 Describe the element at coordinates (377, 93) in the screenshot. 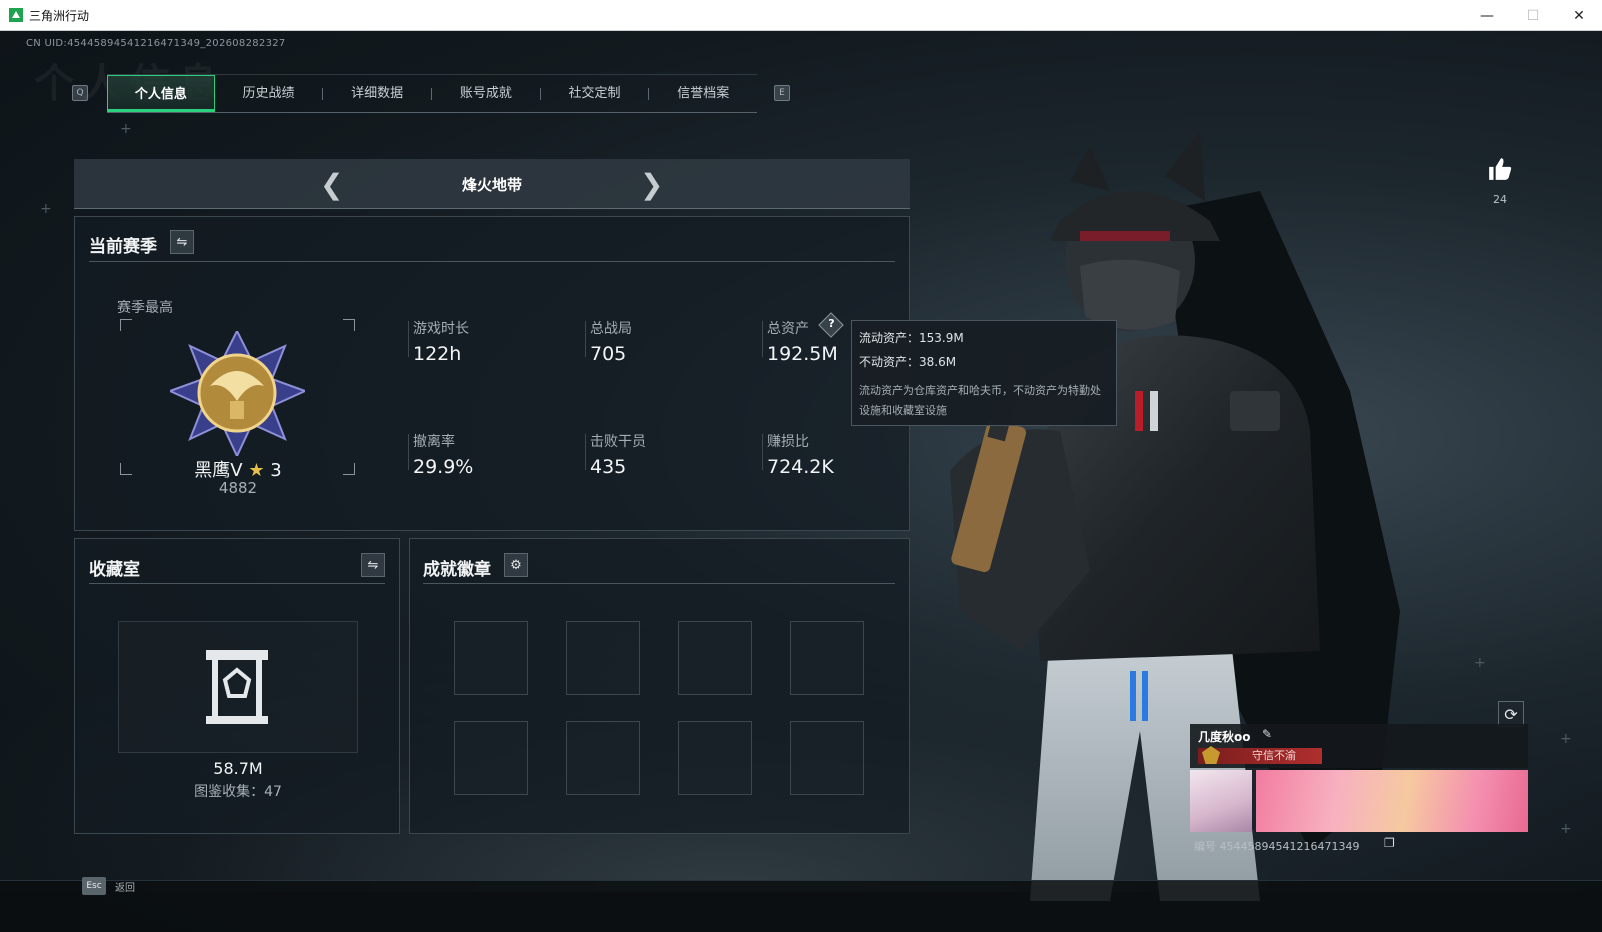

I see `tab-detailed-data: 详细数据` at that location.